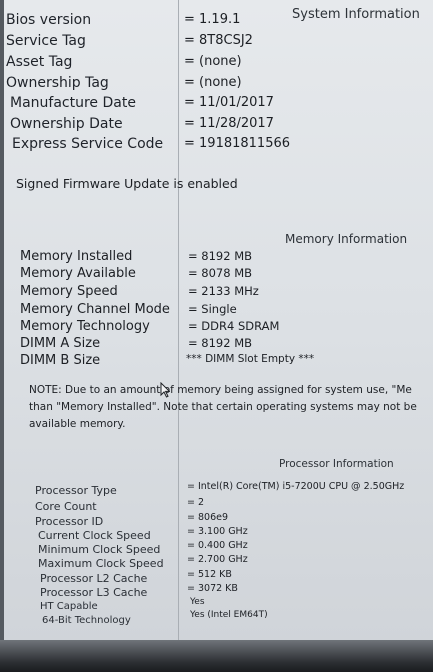 The height and width of the screenshot is (672, 433). I want to click on memory-info-title: Memory Information, so click(346, 239).